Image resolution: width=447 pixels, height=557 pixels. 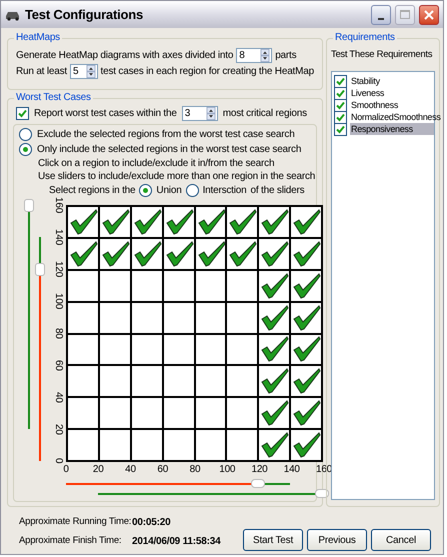 What do you see at coordinates (337, 540) in the screenshot?
I see `dialog-button: Previous` at bounding box center [337, 540].